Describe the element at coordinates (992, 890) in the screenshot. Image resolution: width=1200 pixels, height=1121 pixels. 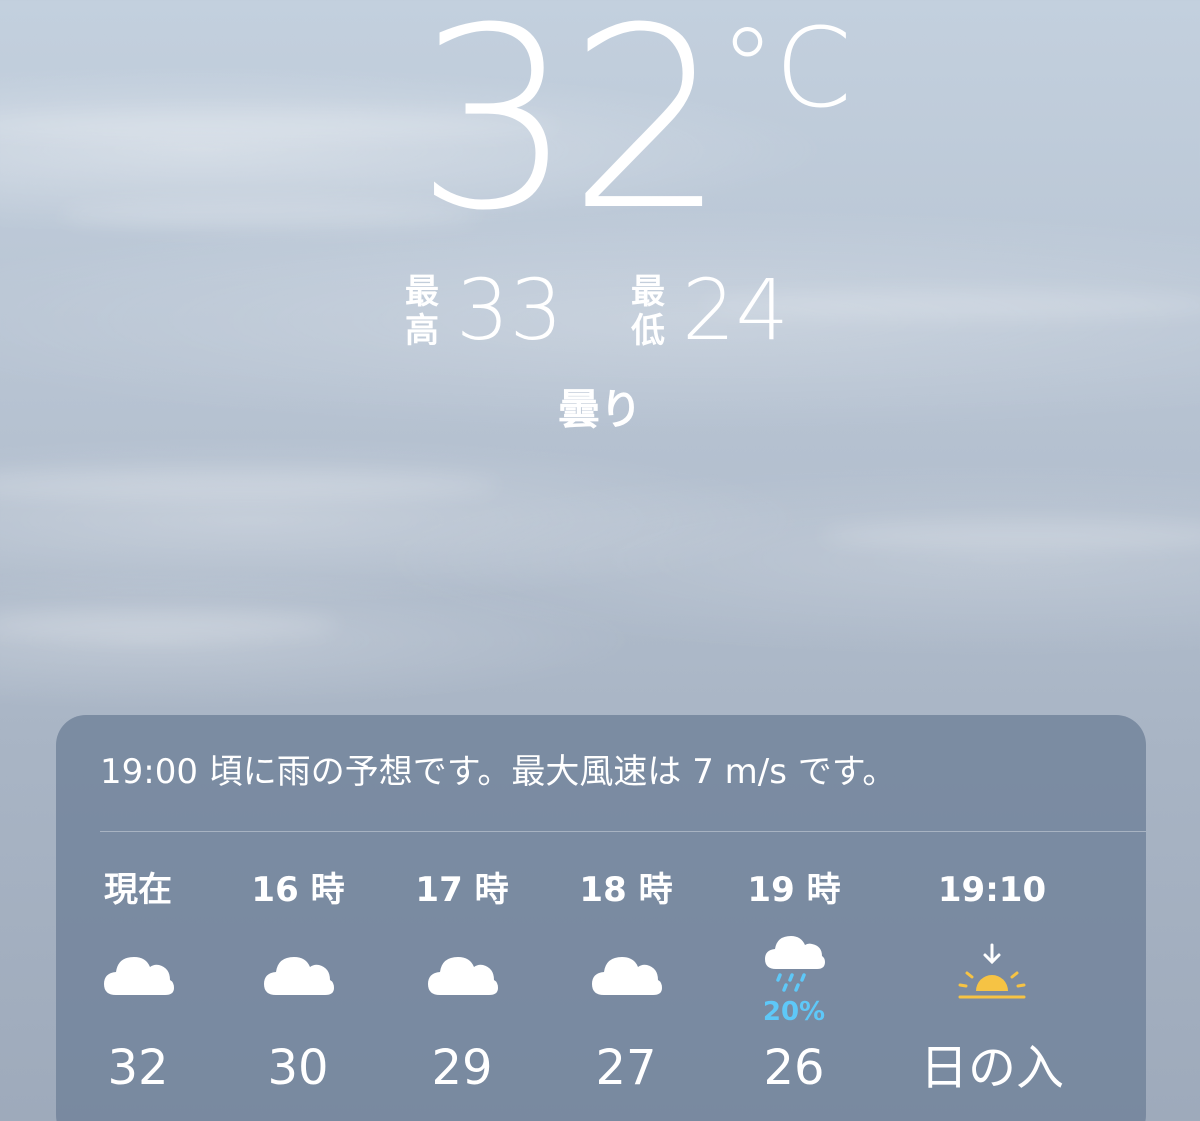
I see `hour-time: 19:10` at that location.